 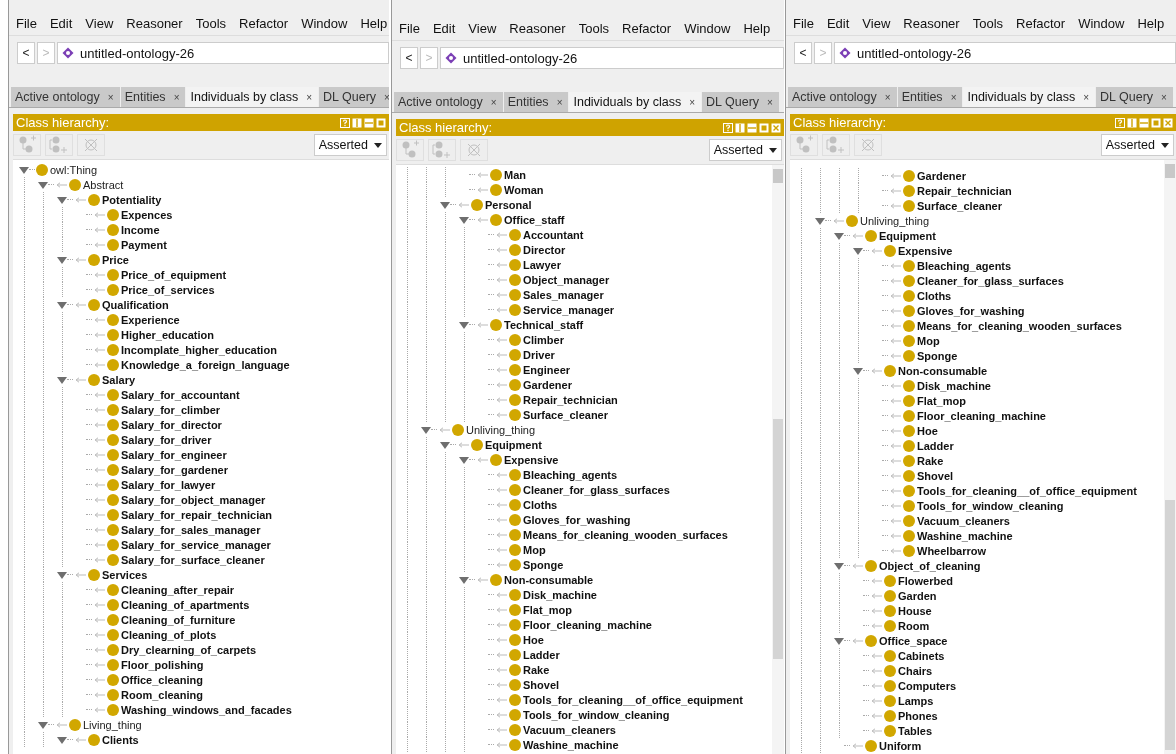 What do you see at coordinates (1144, 122) in the screenshot?
I see `minimize-icon` at bounding box center [1144, 122].